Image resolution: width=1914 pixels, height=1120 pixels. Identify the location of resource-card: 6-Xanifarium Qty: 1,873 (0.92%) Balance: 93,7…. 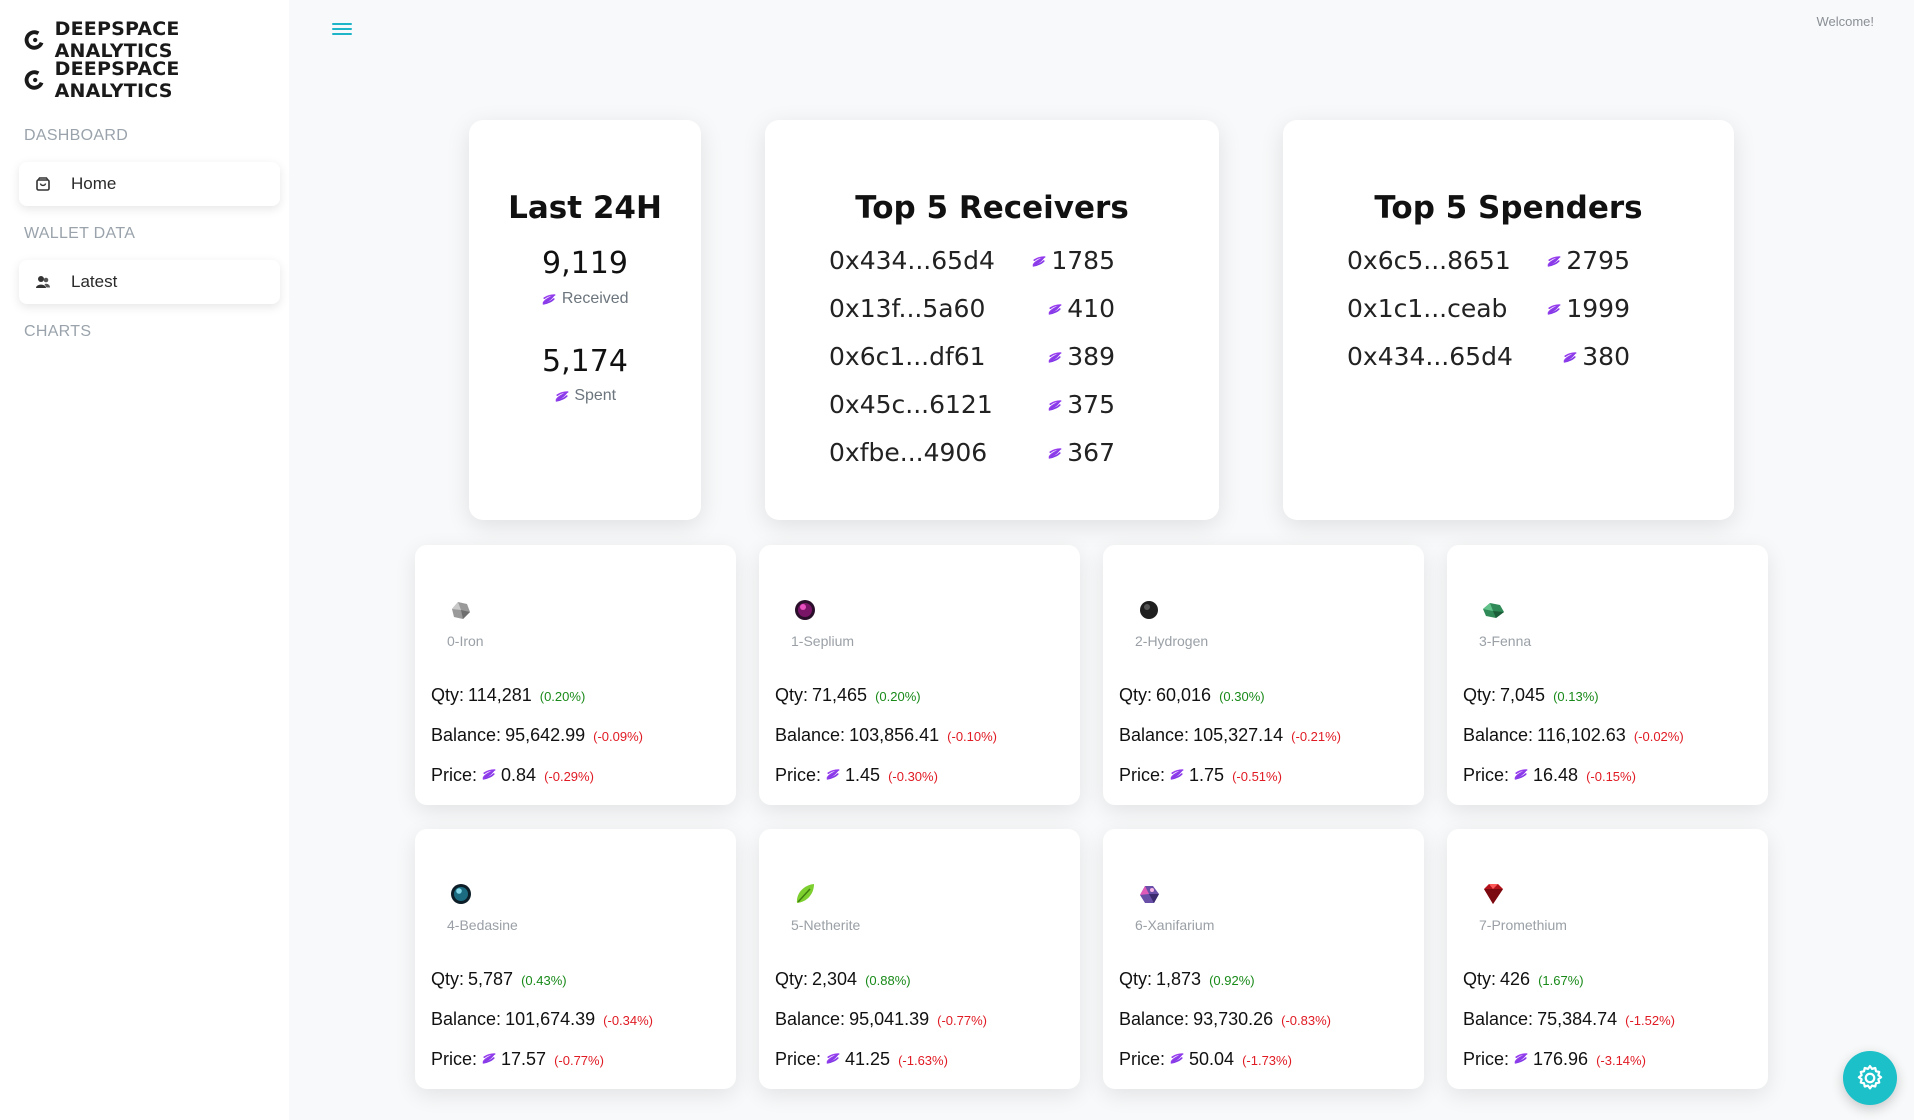
(1263, 959).